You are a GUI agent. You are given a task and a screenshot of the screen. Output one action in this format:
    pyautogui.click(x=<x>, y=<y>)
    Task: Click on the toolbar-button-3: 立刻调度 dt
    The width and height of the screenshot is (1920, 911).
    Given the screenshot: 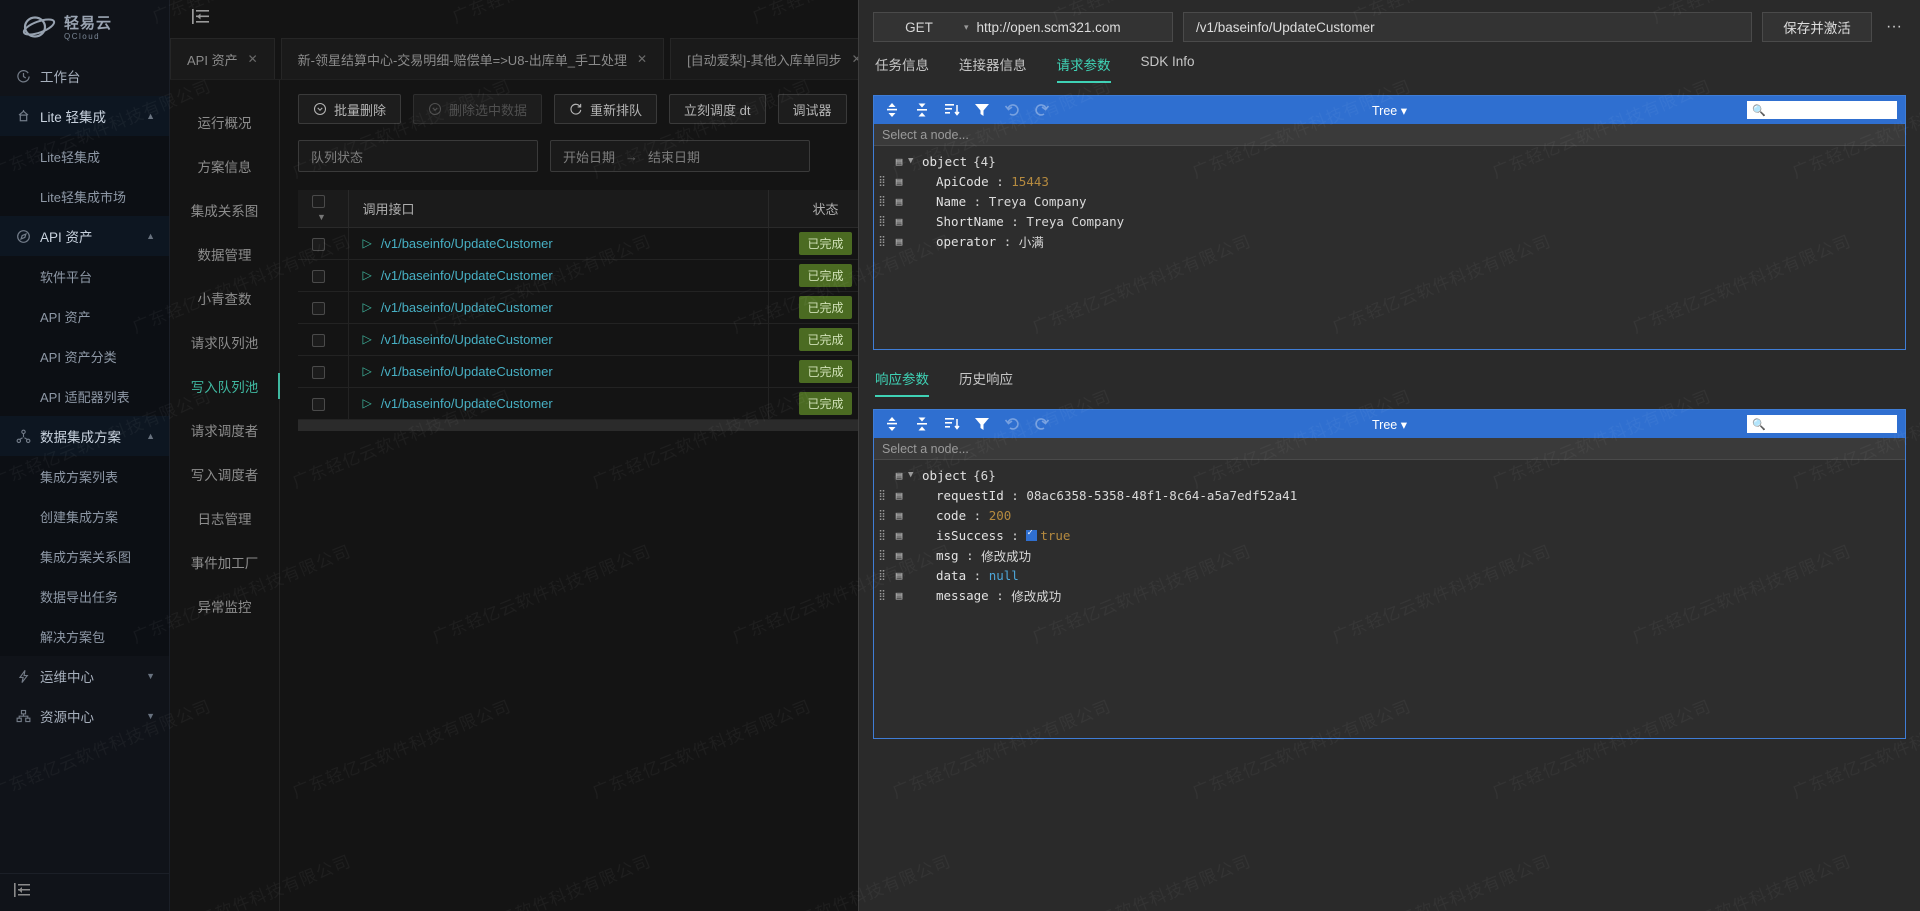 What is the action you would take?
    pyautogui.click(x=717, y=109)
    